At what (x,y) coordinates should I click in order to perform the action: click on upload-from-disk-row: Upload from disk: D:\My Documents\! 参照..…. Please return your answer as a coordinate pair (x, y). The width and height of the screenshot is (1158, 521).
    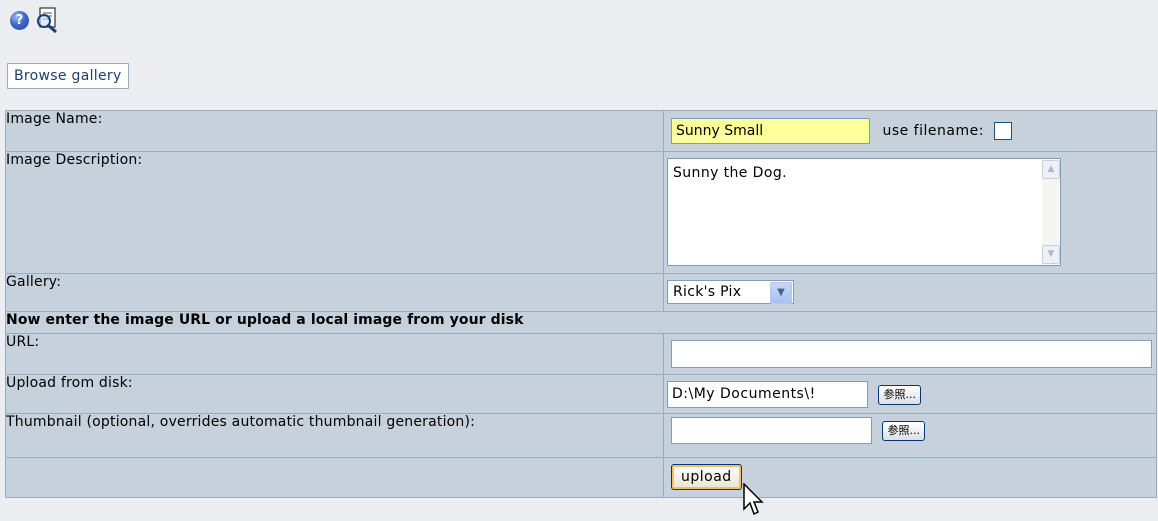
    Looking at the image, I should click on (581, 394).